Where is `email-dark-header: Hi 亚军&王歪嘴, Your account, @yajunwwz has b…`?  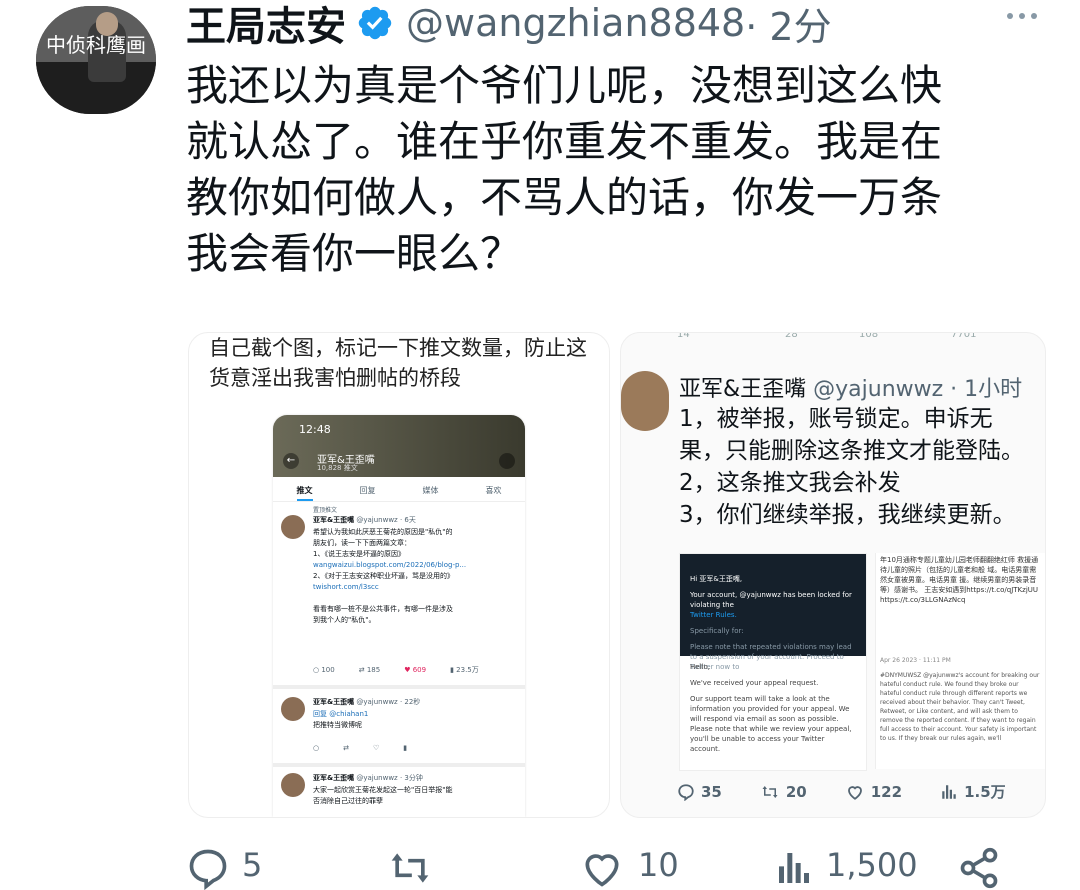
email-dark-header: Hi 亚军&王歪嘴, Your account, @yajunwwz has b… is located at coordinates (773, 612).